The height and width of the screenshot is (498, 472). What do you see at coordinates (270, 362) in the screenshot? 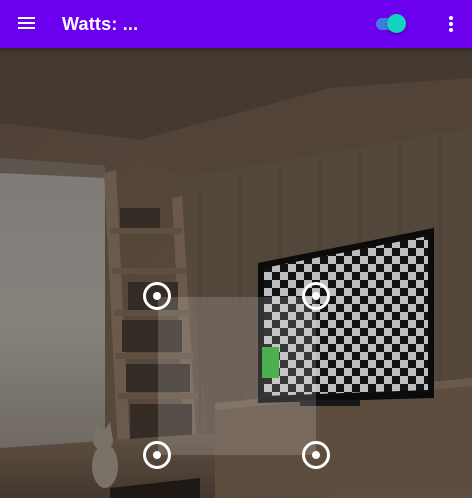
I see `detected-marker` at bounding box center [270, 362].